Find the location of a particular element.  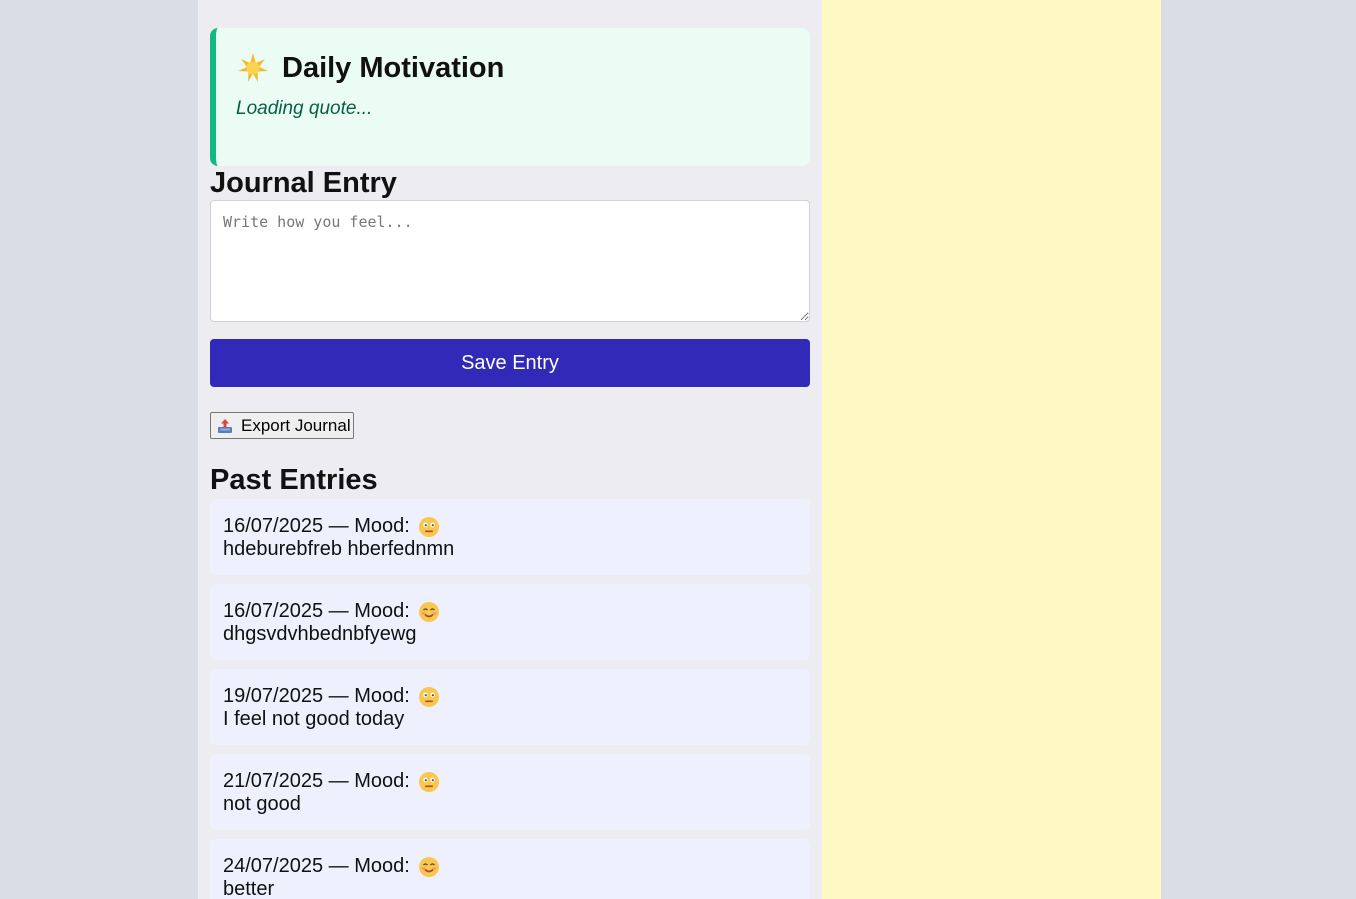

export-journal-button: Export Journal is located at coordinates (282, 425).